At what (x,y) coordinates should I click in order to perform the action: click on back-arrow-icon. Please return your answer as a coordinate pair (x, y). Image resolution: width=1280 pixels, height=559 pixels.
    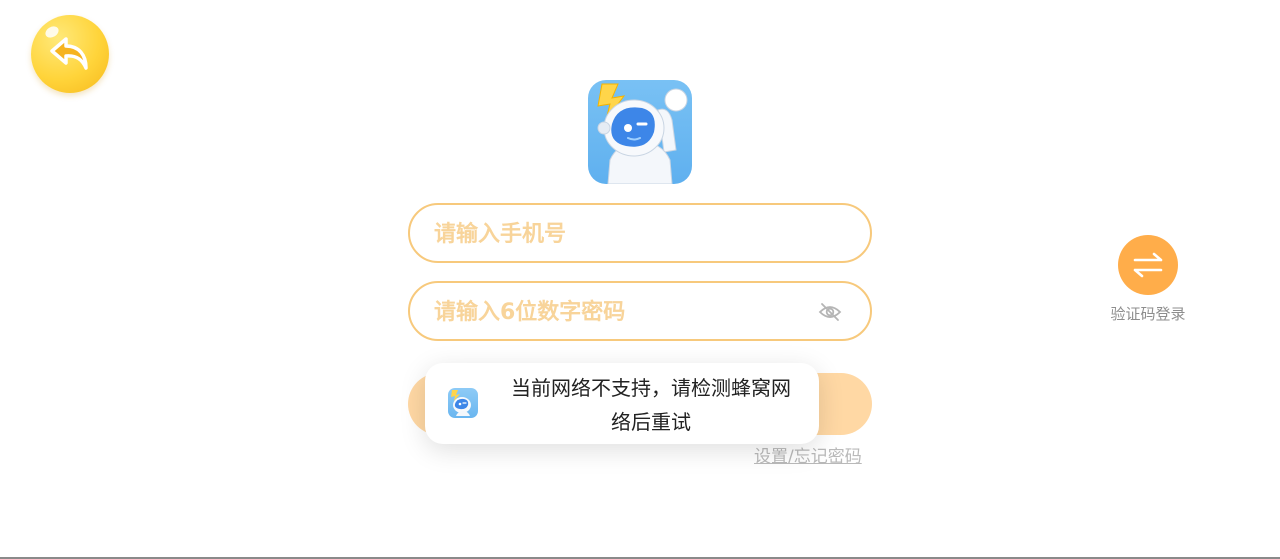
    Looking at the image, I should click on (69, 53).